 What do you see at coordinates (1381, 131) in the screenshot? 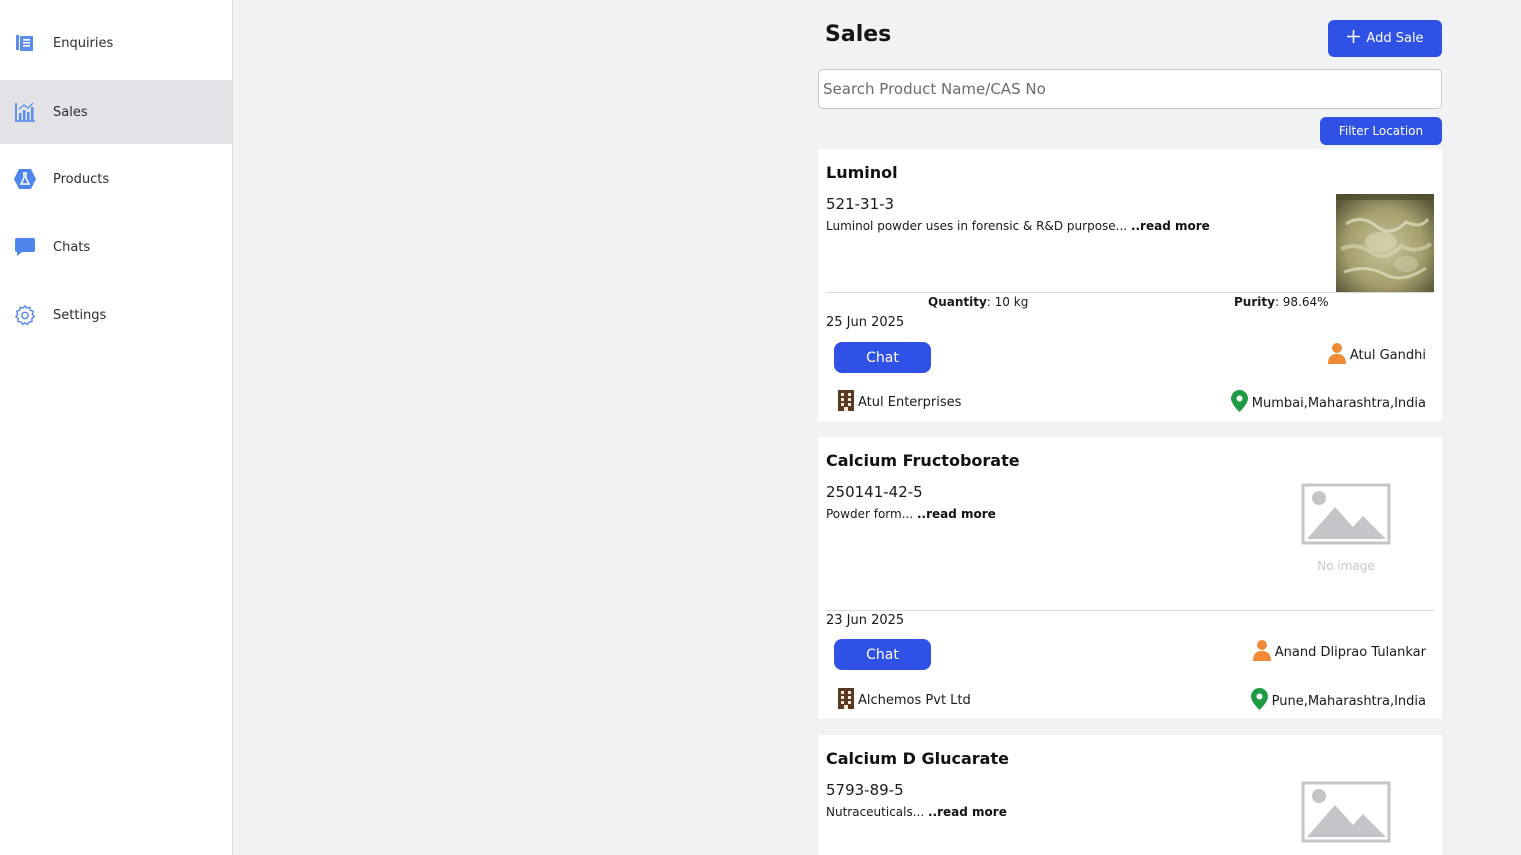
I see `filter-location-button: Filter Location` at bounding box center [1381, 131].